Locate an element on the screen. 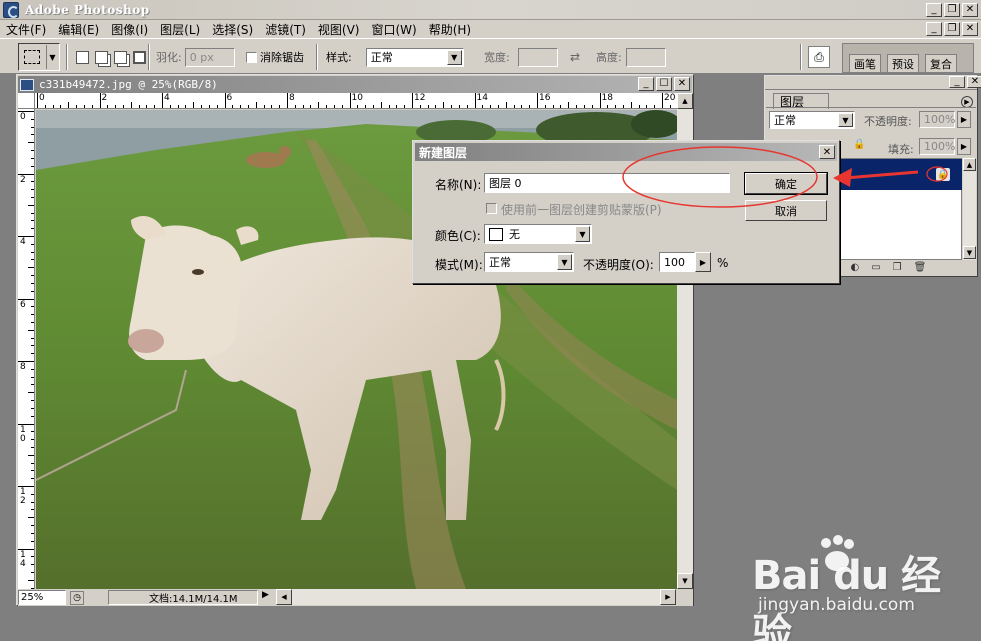 Image resolution: width=981 pixels, height=641 pixels. watermark-url: jingyan.baidu.com is located at coordinates (836, 605).